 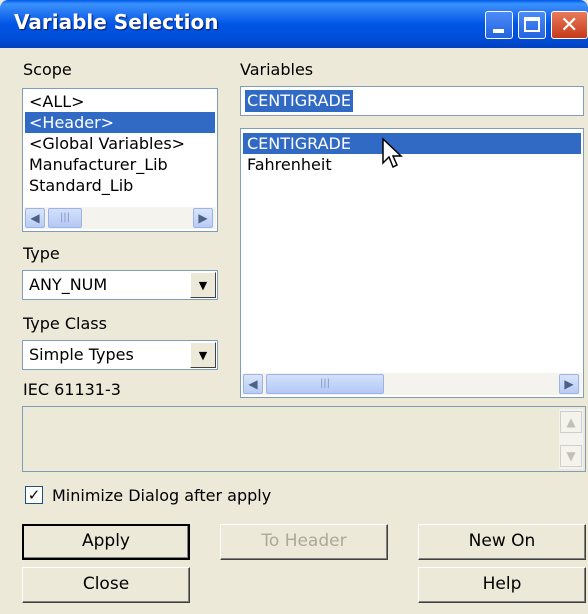 What do you see at coordinates (299, 101) in the screenshot?
I see `variable-name-value: CENTIGRADE` at bounding box center [299, 101].